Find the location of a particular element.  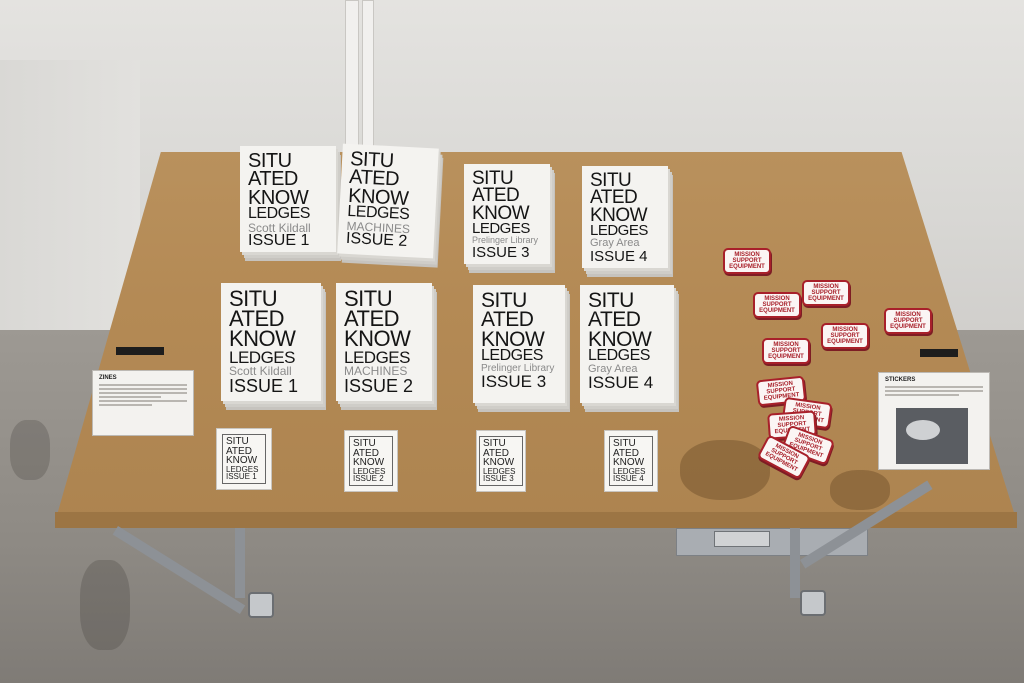

zines-info-card: ZINES is located at coordinates (143, 403).